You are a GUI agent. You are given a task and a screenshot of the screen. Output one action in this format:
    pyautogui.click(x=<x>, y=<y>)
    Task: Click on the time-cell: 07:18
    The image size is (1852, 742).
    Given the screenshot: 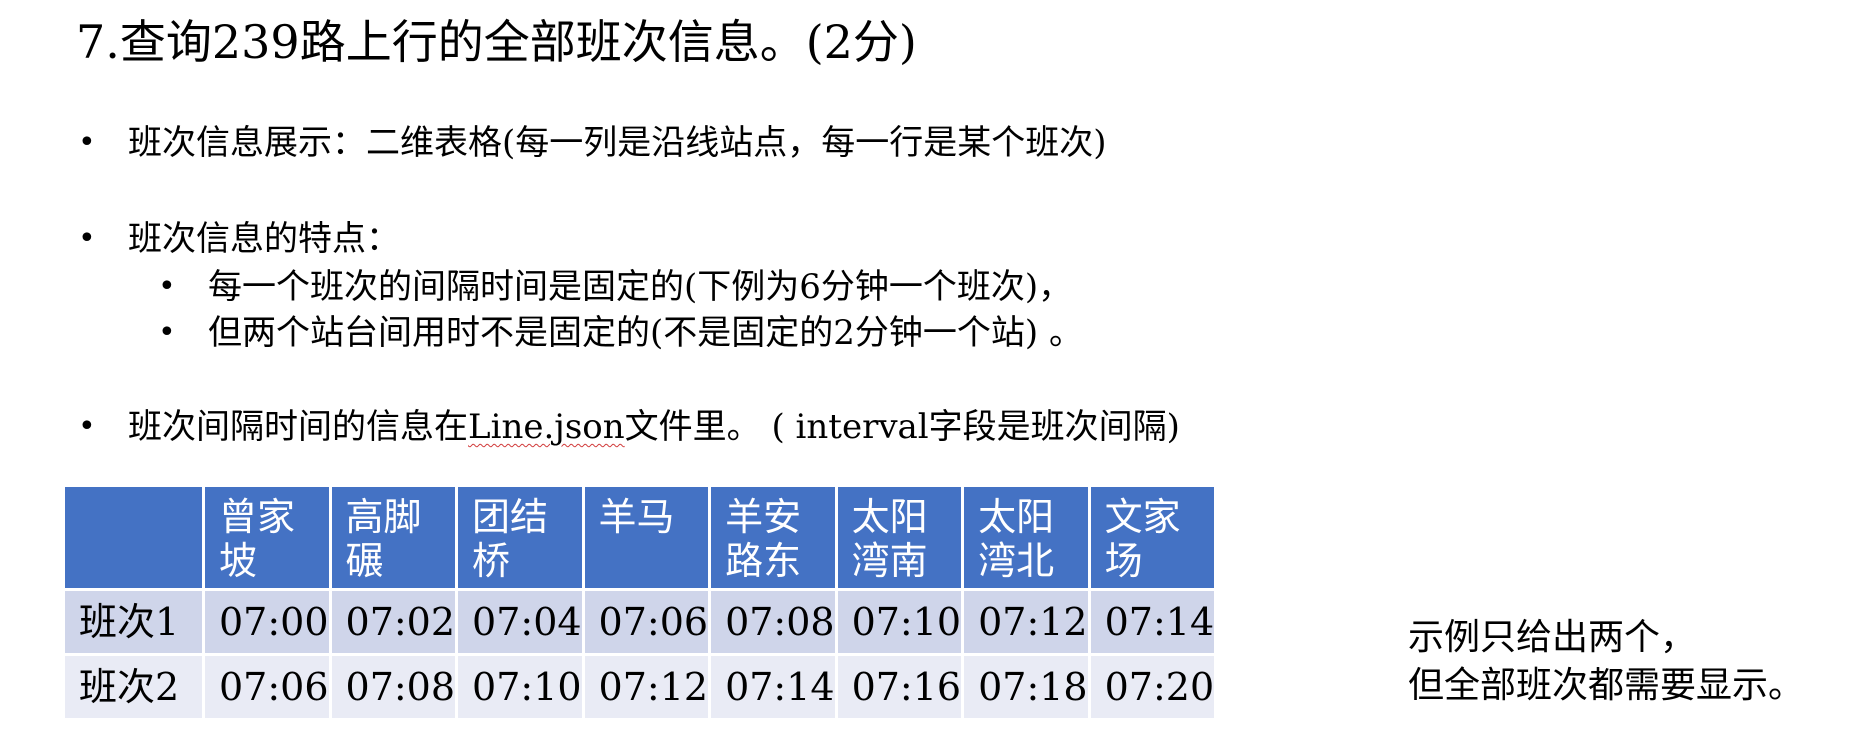 What is the action you would take?
    pyautogui.click(x=1026, y=687)
    